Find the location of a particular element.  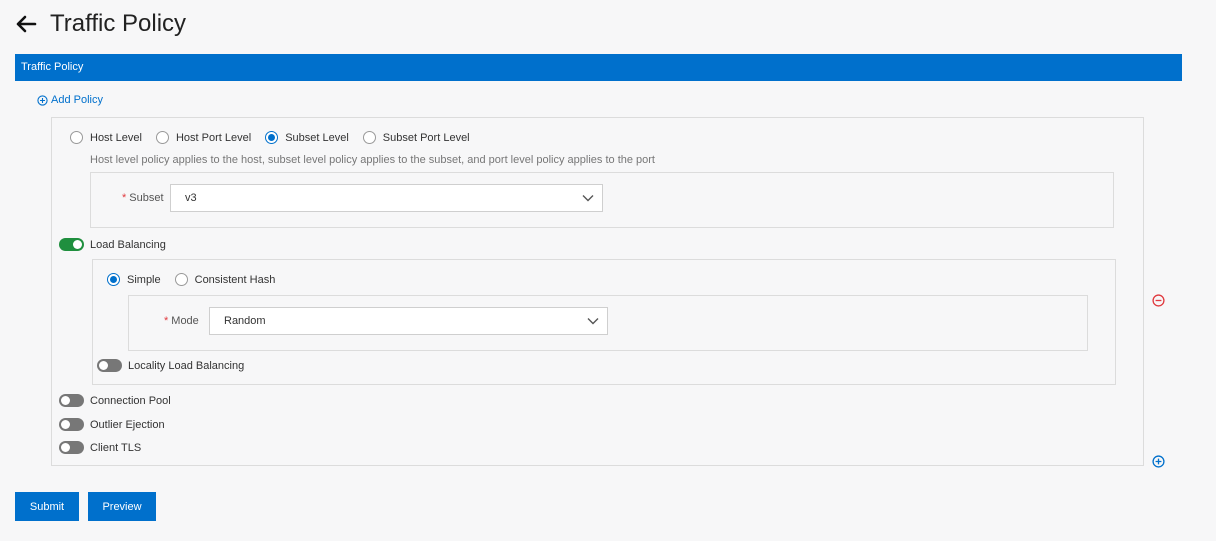

mode-form-box: * Mode Random is located at coordinates (608, 323).